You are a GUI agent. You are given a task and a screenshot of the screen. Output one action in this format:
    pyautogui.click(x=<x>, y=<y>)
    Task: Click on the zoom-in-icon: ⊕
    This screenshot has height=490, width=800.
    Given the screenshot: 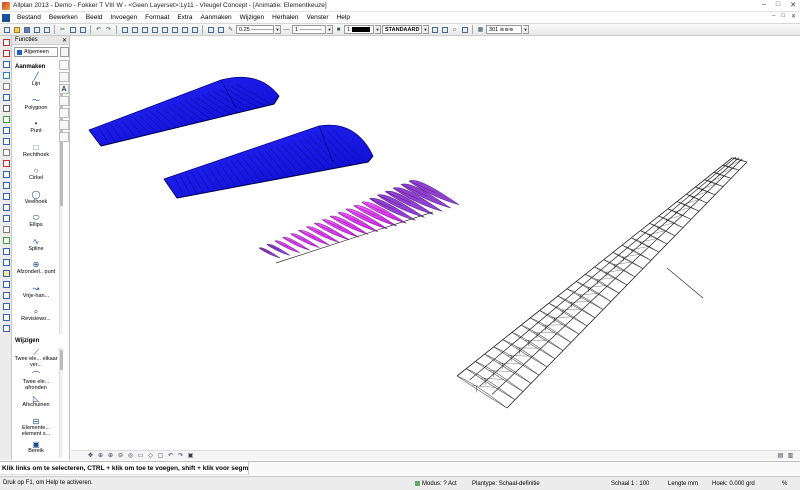 What is the action you would take?
    pyautogui.click(x=110, y=455)
    